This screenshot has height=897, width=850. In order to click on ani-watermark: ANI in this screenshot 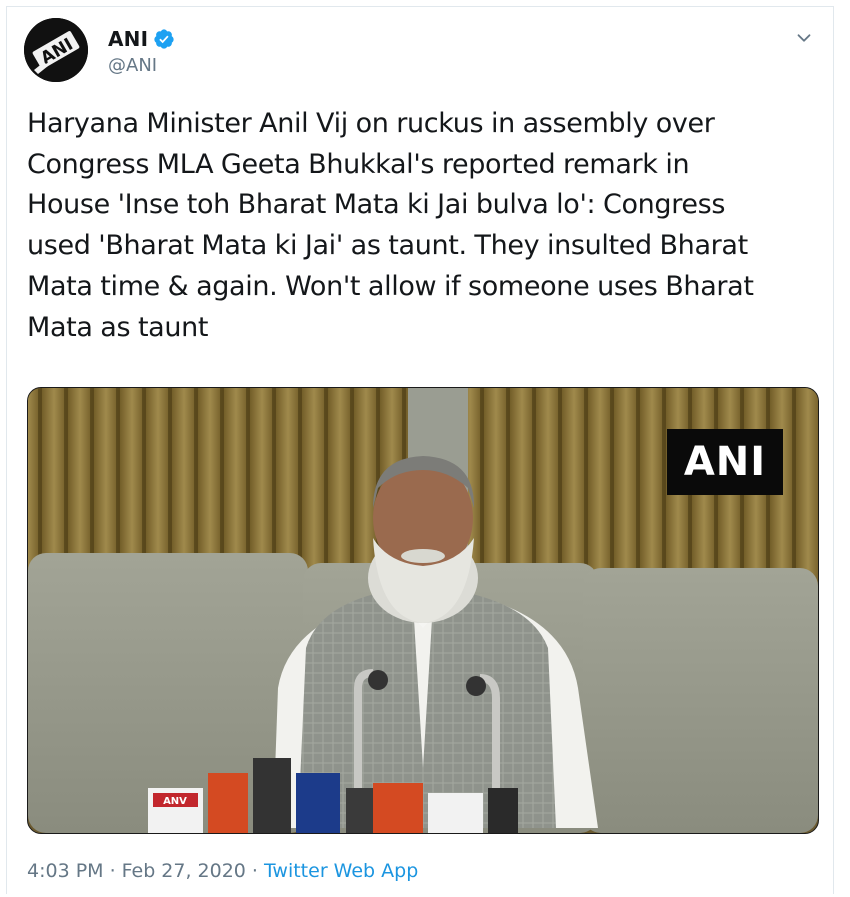, I will do `click(725, 462)`.